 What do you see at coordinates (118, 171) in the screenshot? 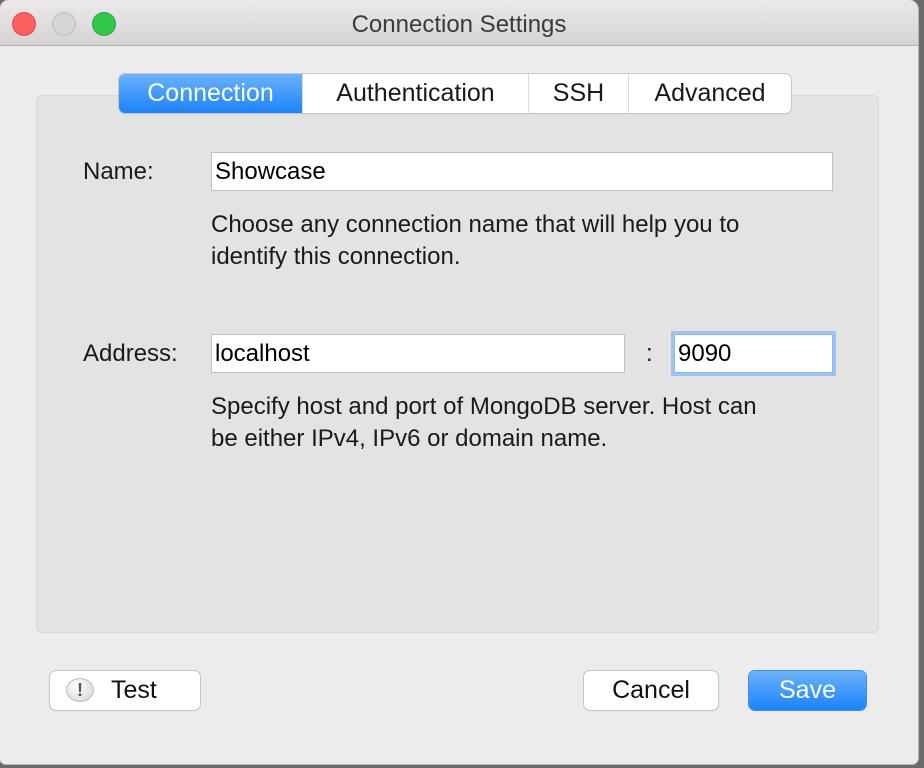
I see `name-label: Name:` at bounding box center [118, 171].